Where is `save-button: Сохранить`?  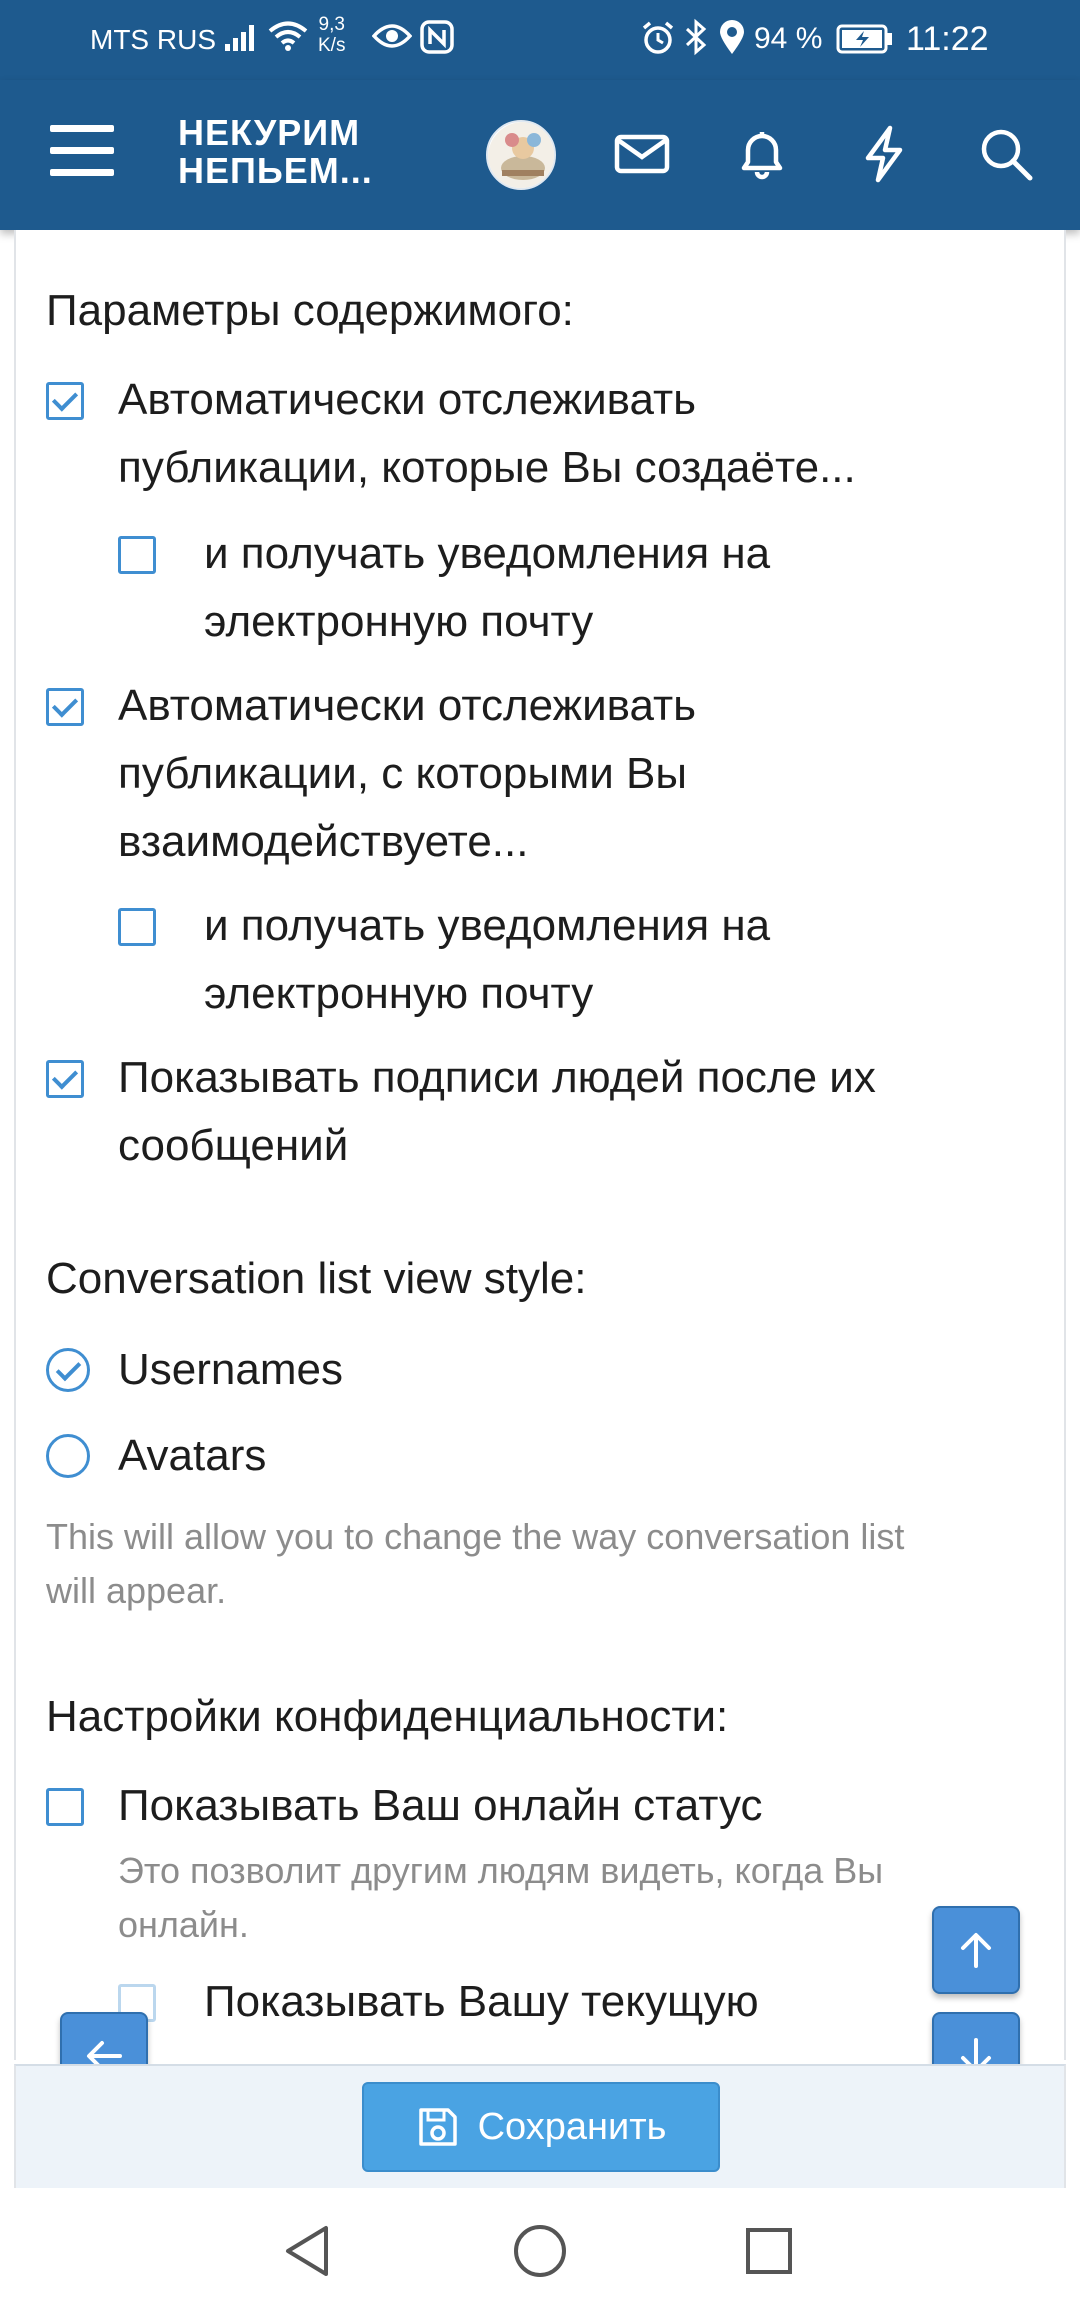 save-button: Сохранить is located at coordinates (541, 2127).